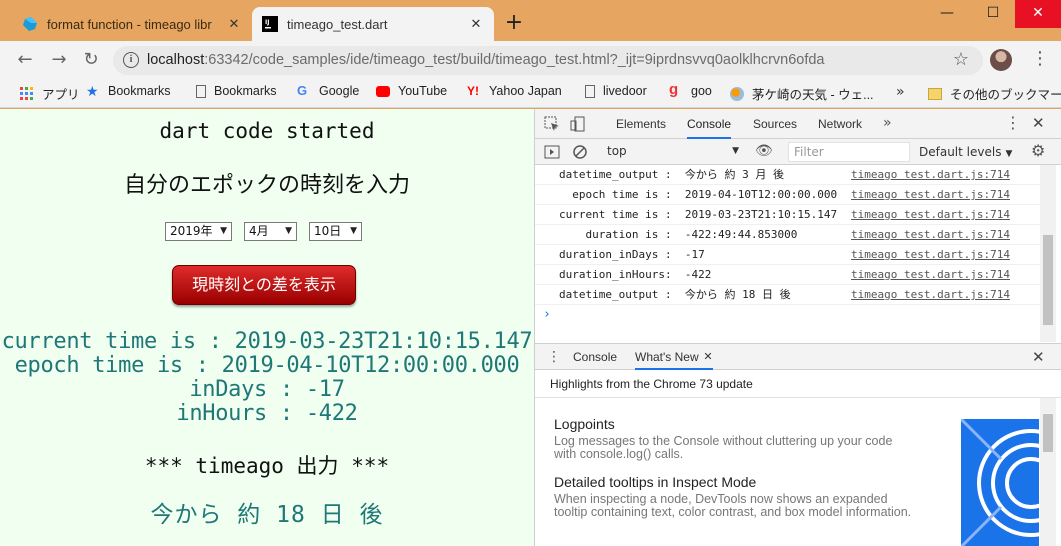  I want to click on date-selects: 2019年 ▼ 4月 ▼ 10日 ▼, so click(267, 232).